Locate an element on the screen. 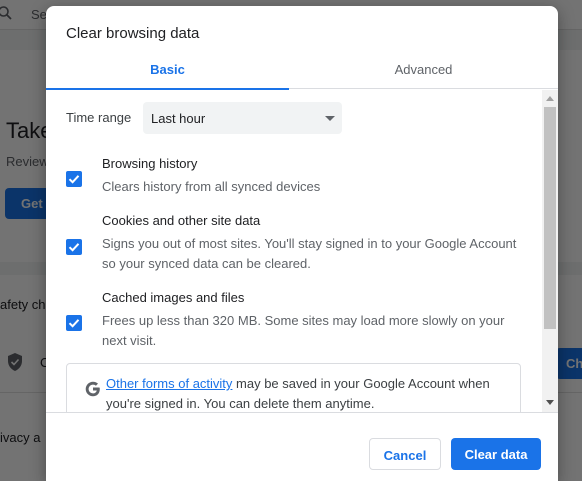  privacy-heading: ivacy a is located at coordinates (20, 437).